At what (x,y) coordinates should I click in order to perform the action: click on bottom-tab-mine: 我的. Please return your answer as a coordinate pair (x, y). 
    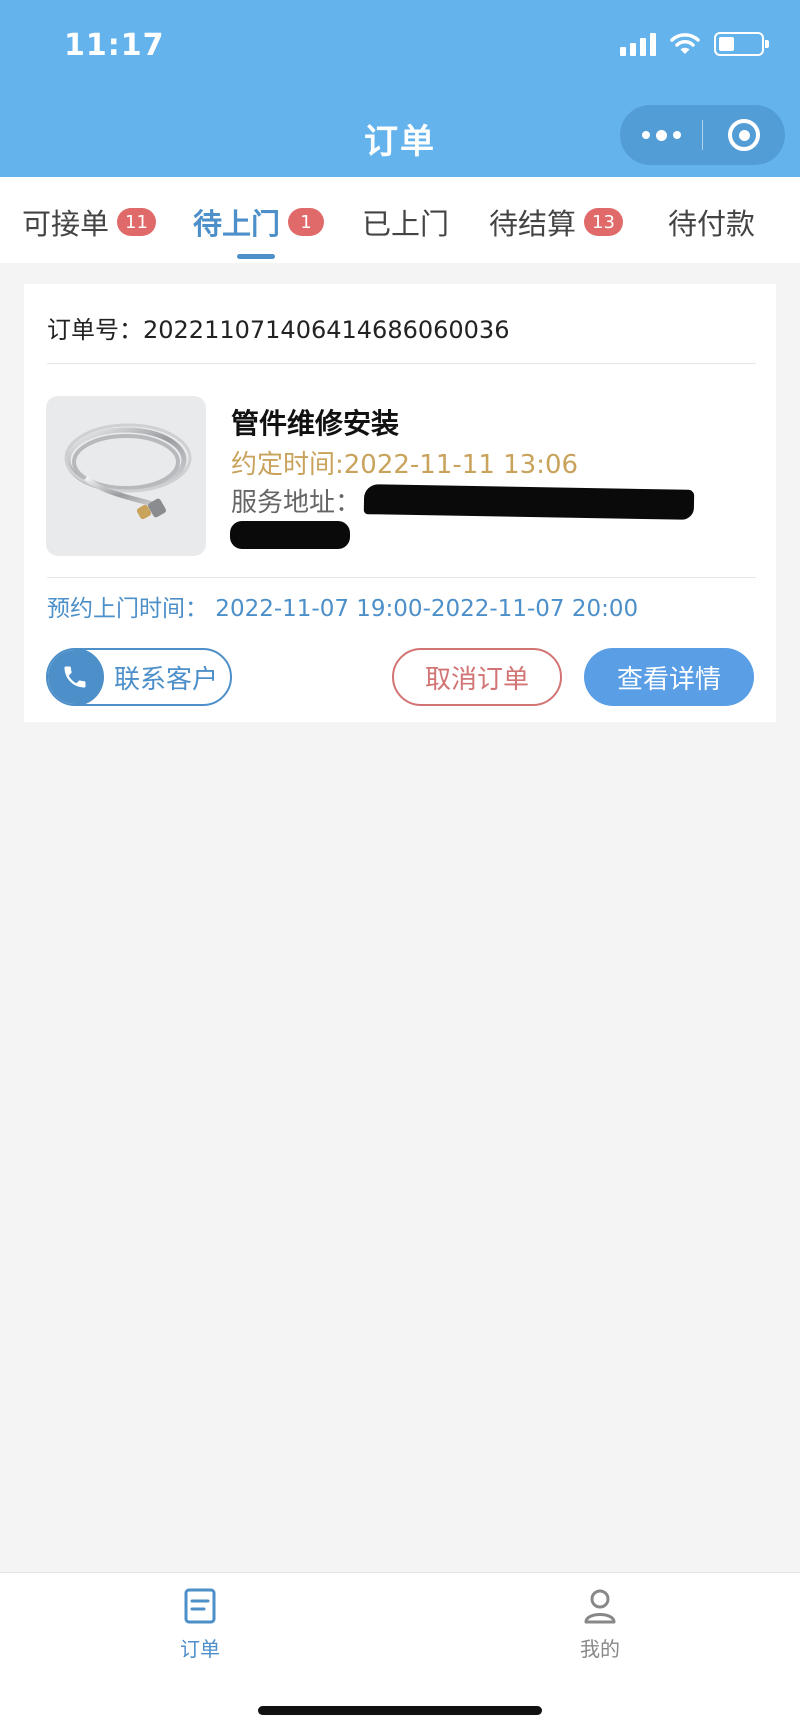
    Looking at the image, I should click on (600, 1624).